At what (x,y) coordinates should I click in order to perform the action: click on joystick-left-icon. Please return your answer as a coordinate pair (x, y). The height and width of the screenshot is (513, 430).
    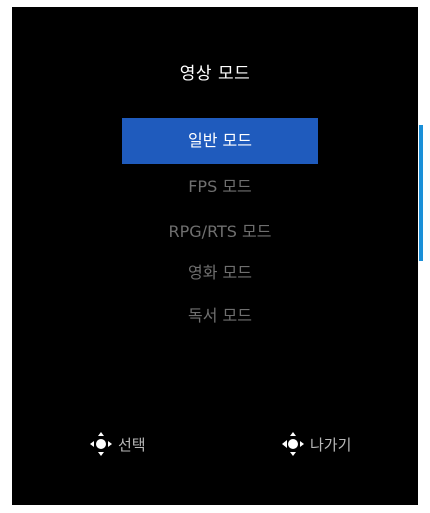
    Looking at the image, I should click on (293, 444).